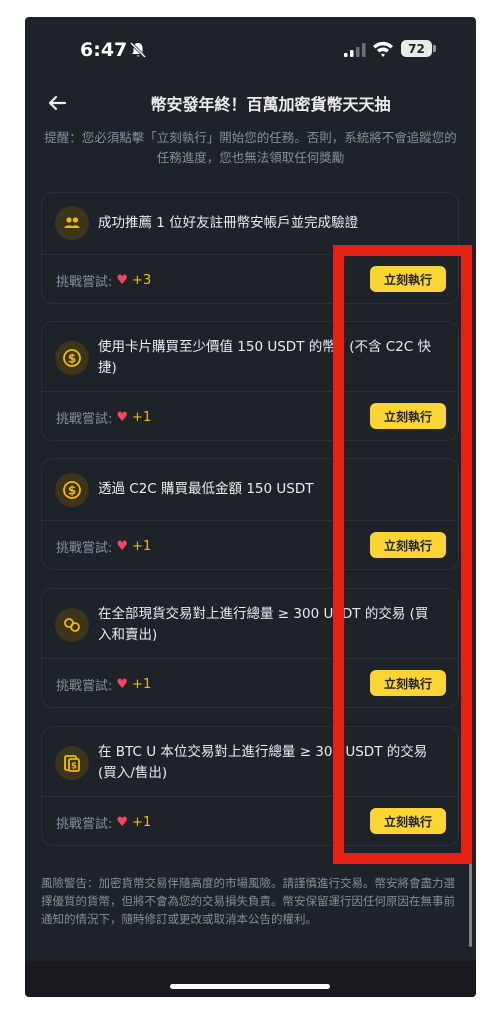  I want to click on task-card: $ 透過 C2C 購買最低金額 150 USDT 挑戰嘗試: ♥ +1 立刻執行, so click(250, 514).